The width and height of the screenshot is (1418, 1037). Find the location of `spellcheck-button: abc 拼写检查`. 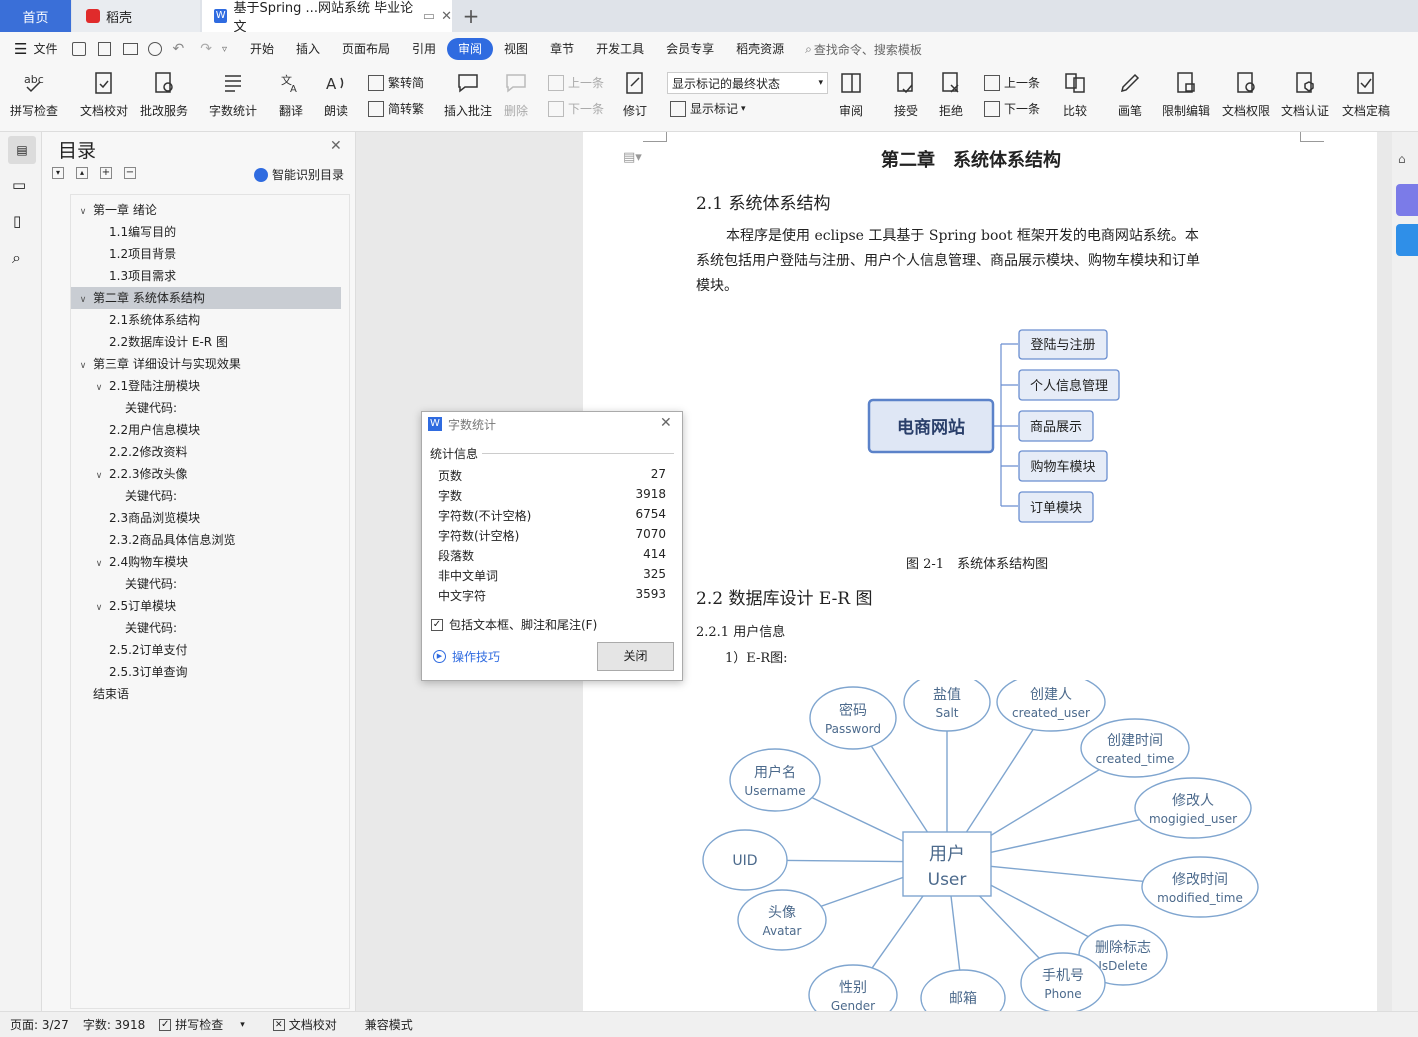

spellcheck-button: abc 拼写检查 is located at coordinates (34, 94).